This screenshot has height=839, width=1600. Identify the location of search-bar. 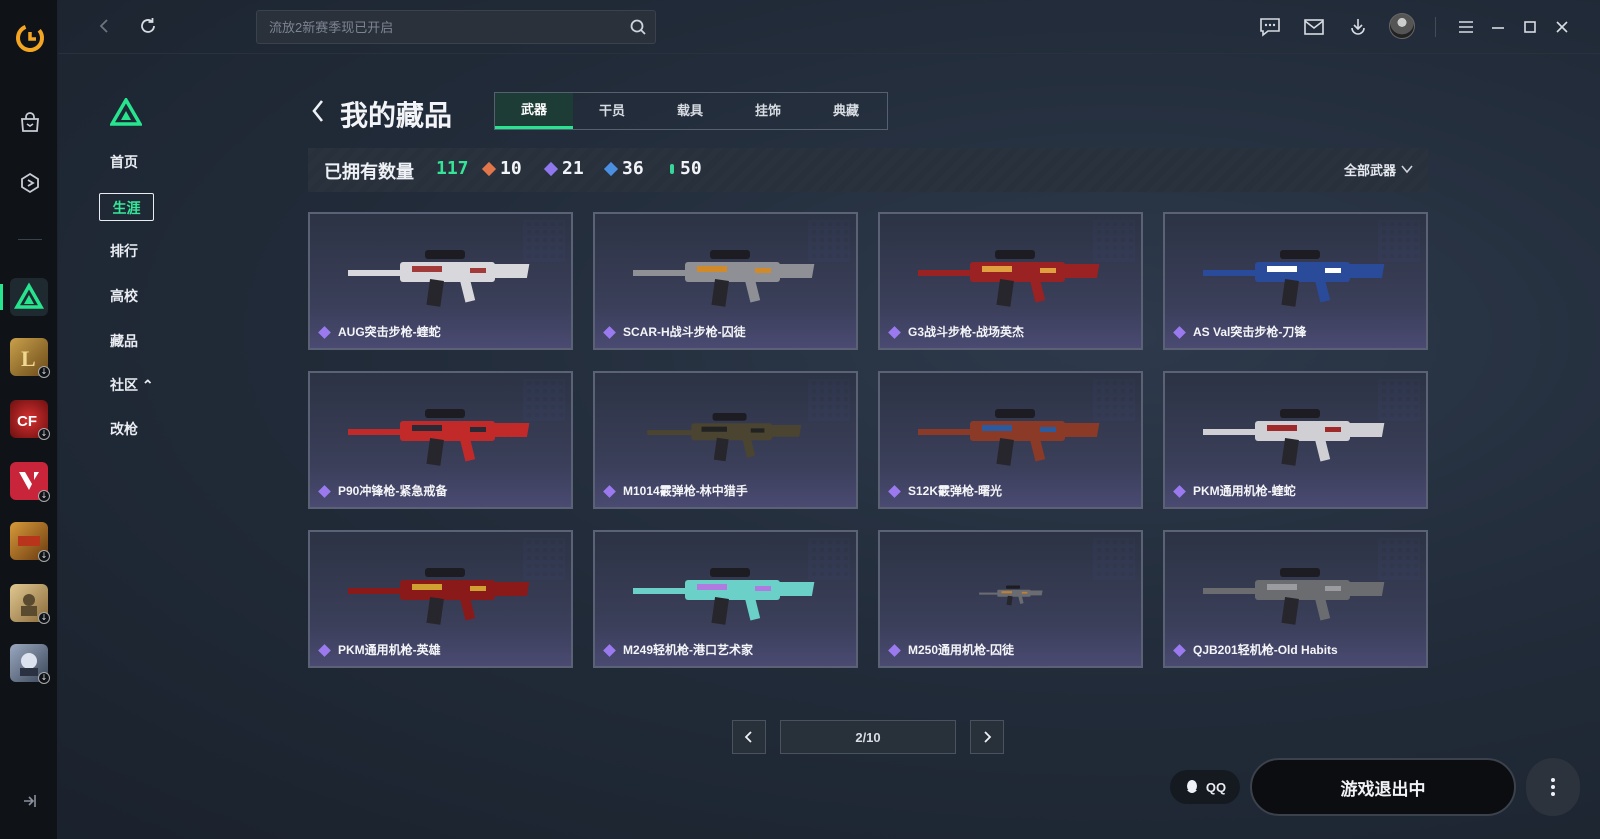
(456, 27).